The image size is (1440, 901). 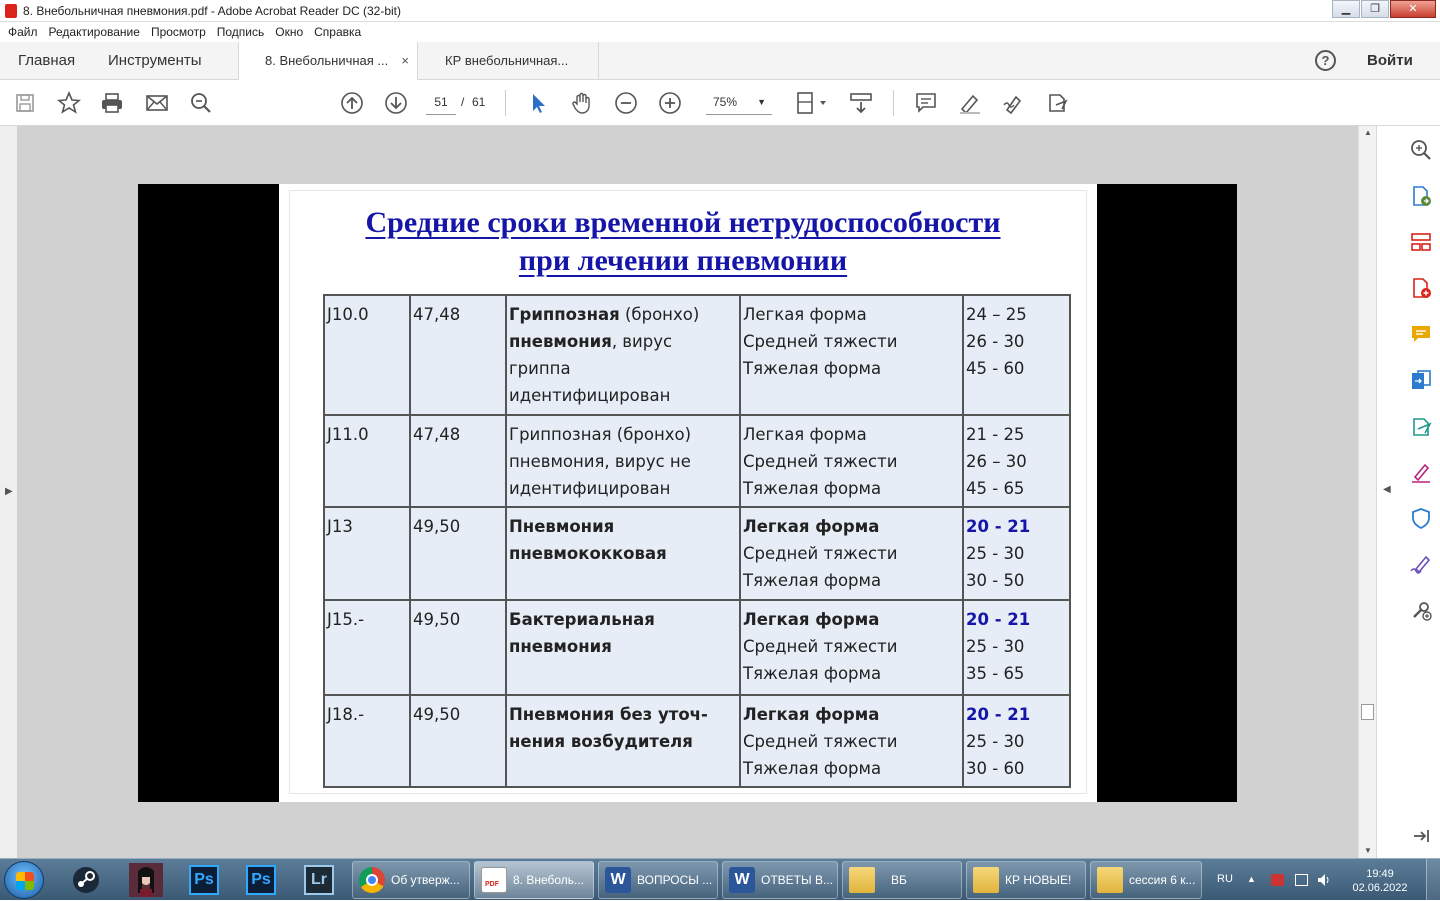 I want to click on send-review-icon, so click(x=1421, y=426).